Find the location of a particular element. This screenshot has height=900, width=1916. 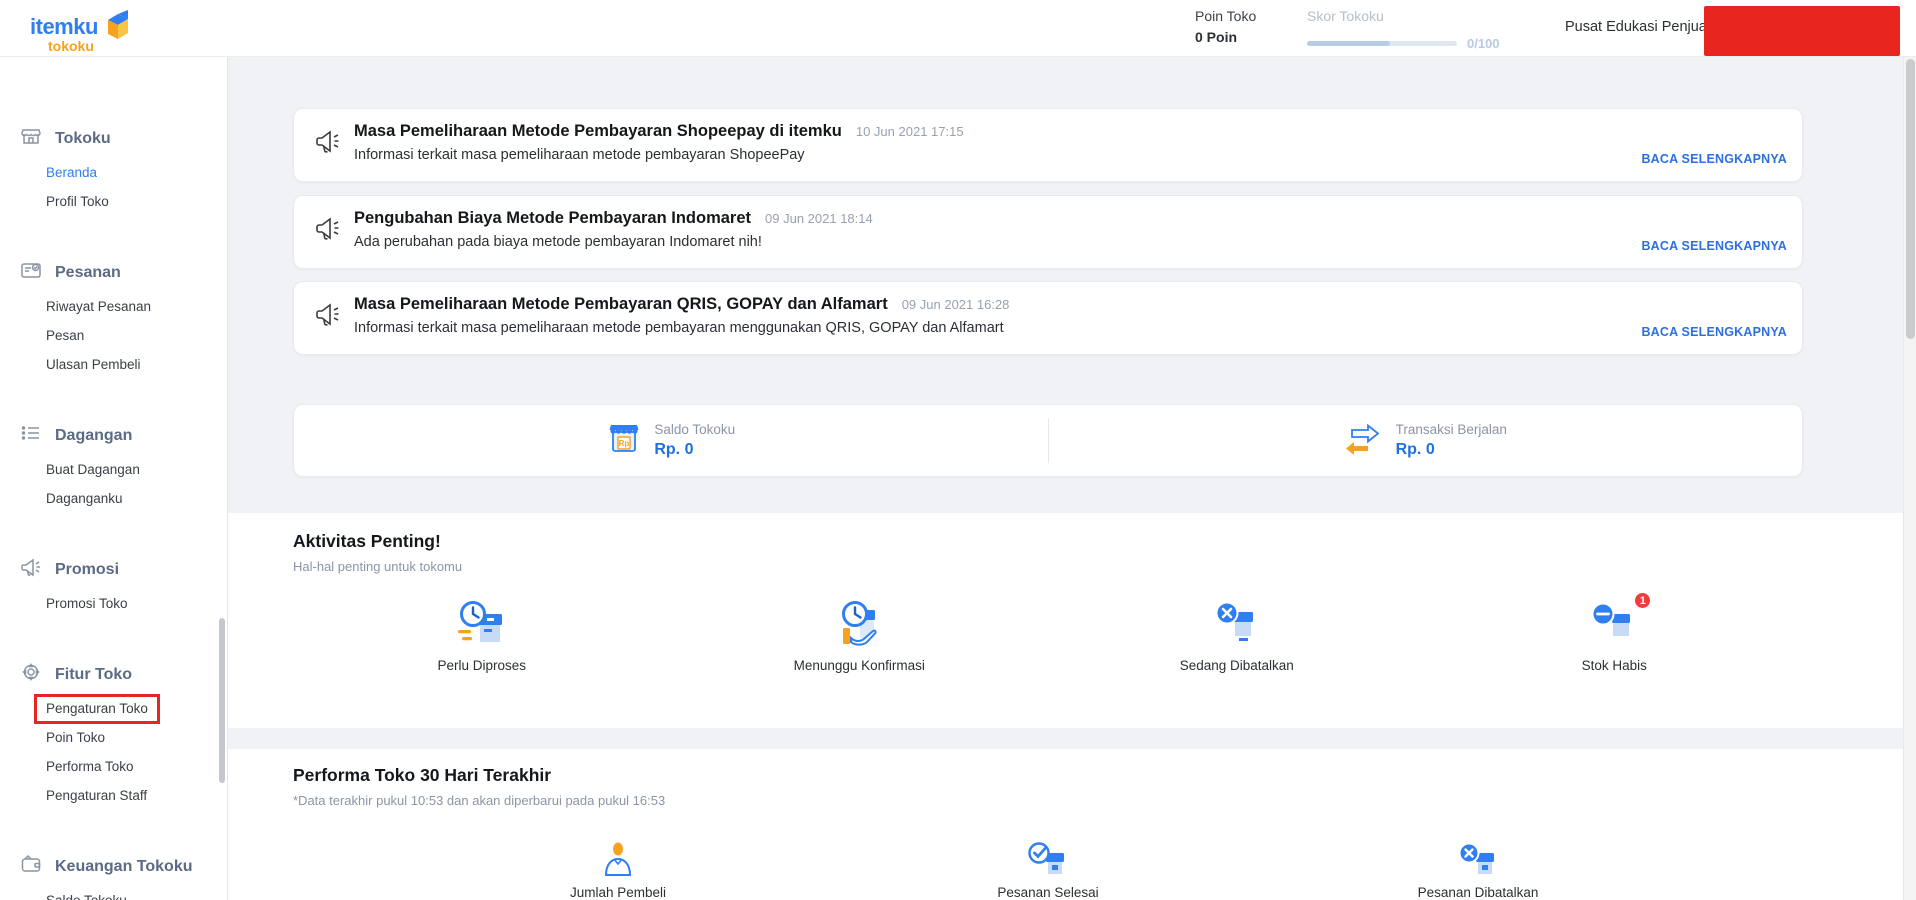

order-mail-icon is located at coordinates (31, 272).